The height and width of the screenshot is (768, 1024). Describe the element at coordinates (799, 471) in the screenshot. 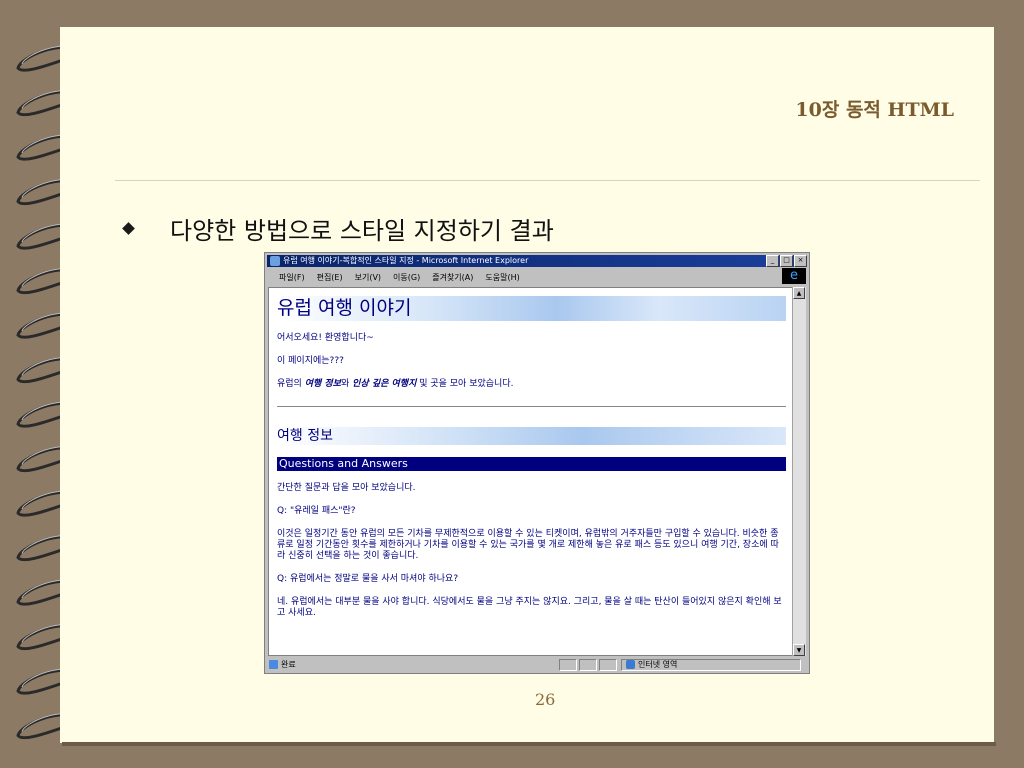

I see `vertical-scrollbar: ▲ ▼` at that location.